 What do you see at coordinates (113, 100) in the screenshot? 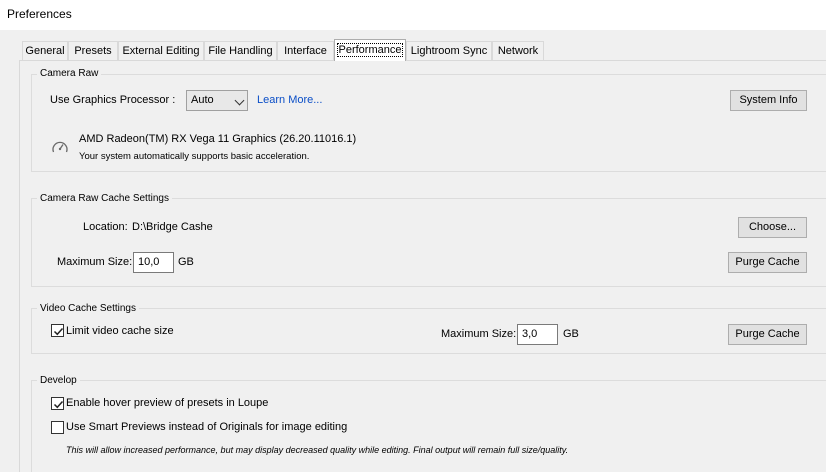
I see `gpu-label: Use Graphics Processor :` at bounding box center [113, 100].